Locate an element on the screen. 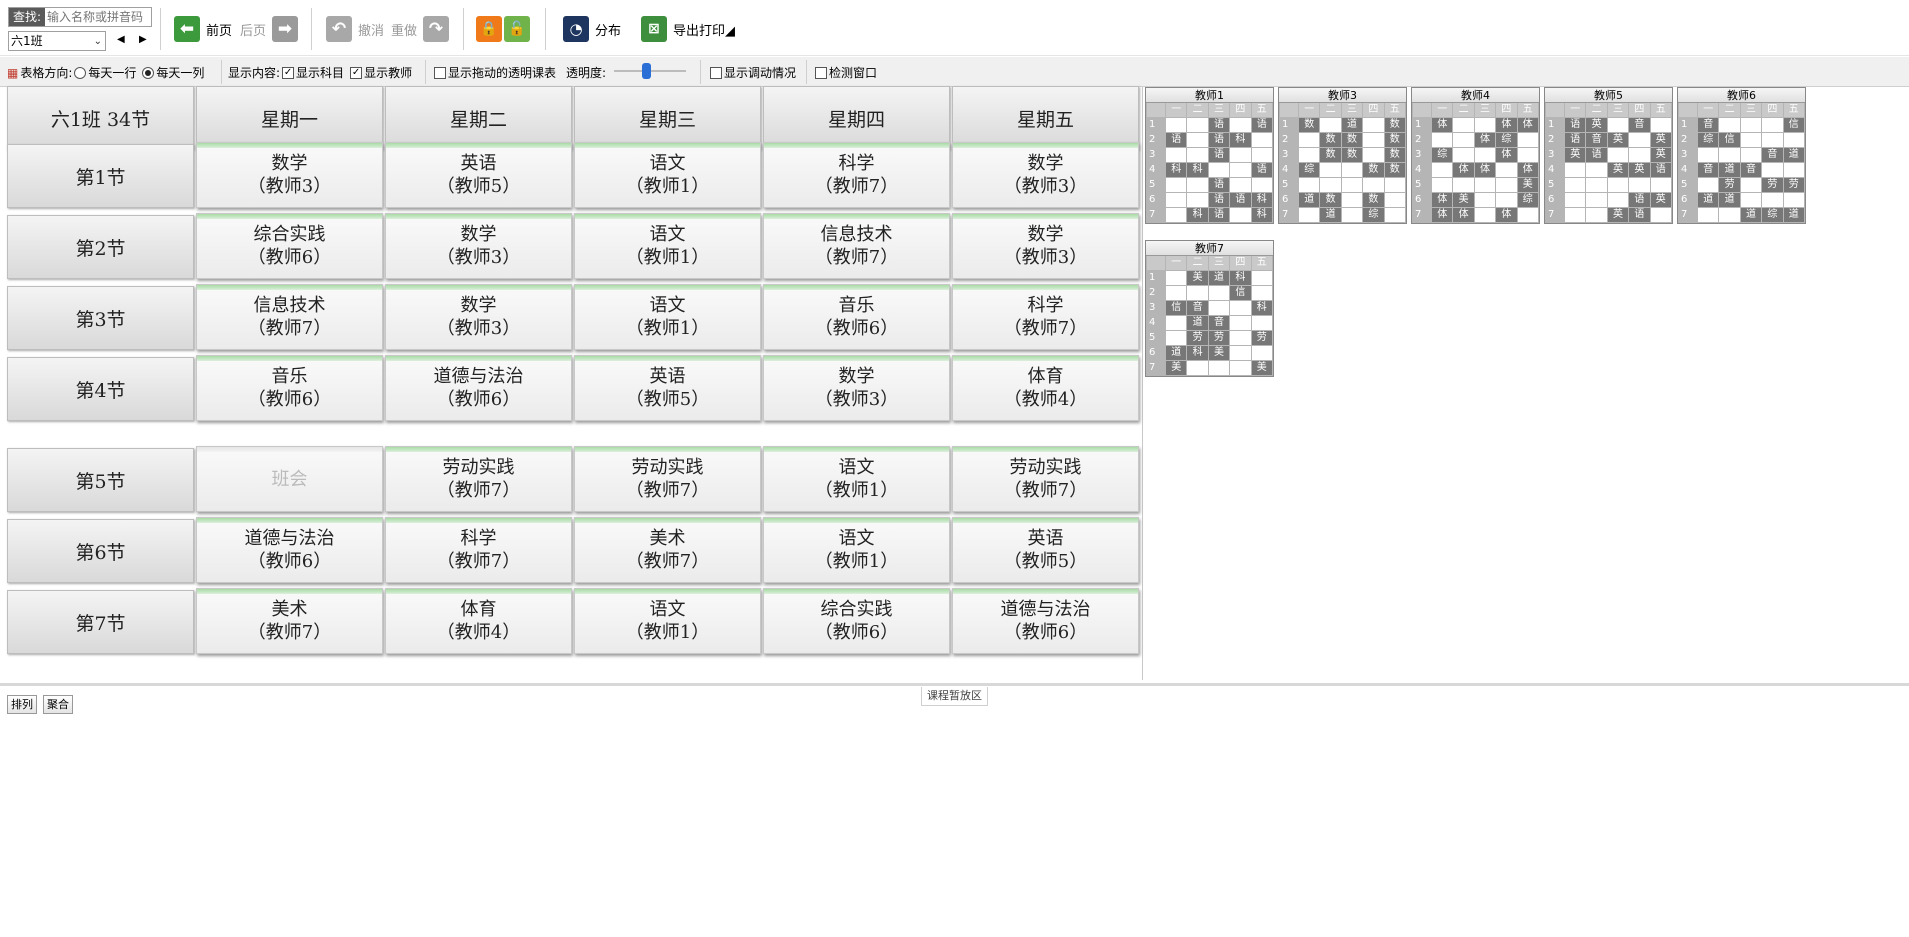 The width and height of the screenshot is (1909, 937). distribution-button: ◔ 分布 is located at coordinates (592, 29).